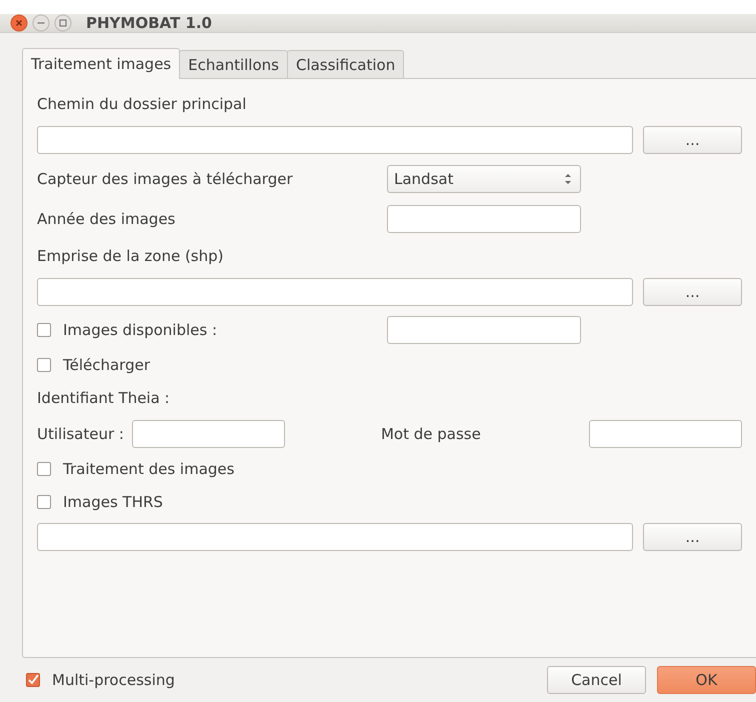  What do you see at coordinates (100, 680) in the screenshot?
I see `checkbox: Multi-processing` at bounding box center [100, 680].